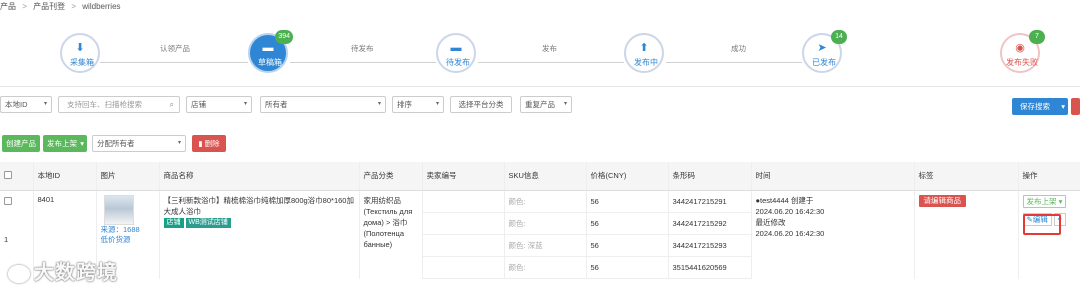 This screenshot has height=286, width=1080. Describe the element at coordinates (1037, 37) in the screenshot. I see `count-badge: 7` at that location.